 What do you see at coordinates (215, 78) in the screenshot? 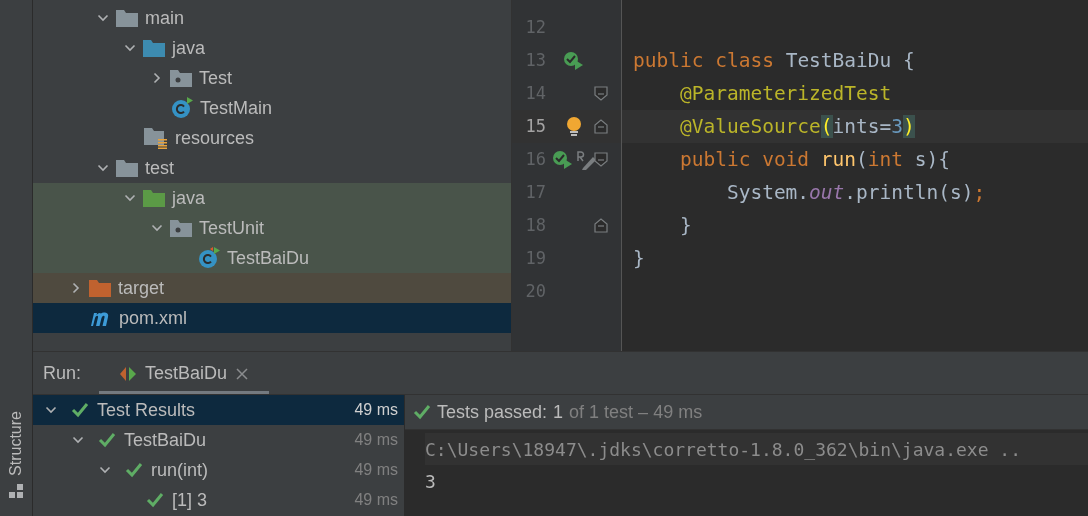
I see `tree-item-label: Test` at bounding box center [215, 78].